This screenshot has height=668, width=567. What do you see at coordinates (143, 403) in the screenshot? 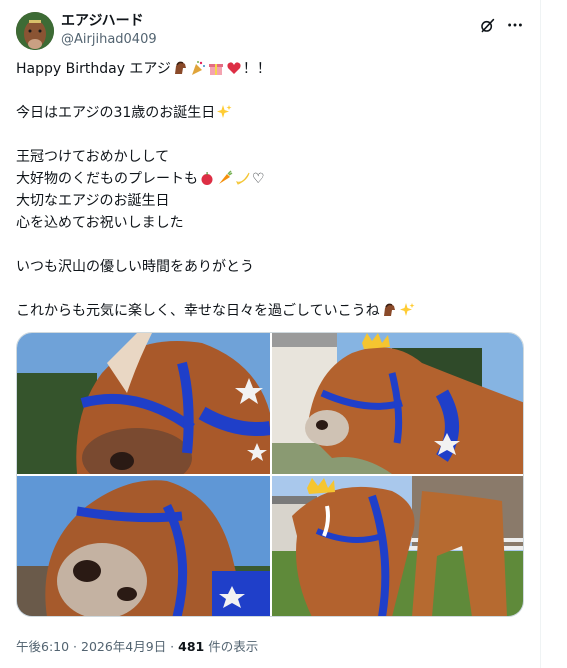
I see `photo-horse-closeup-blue-halter` at bounding box center [143, 403].